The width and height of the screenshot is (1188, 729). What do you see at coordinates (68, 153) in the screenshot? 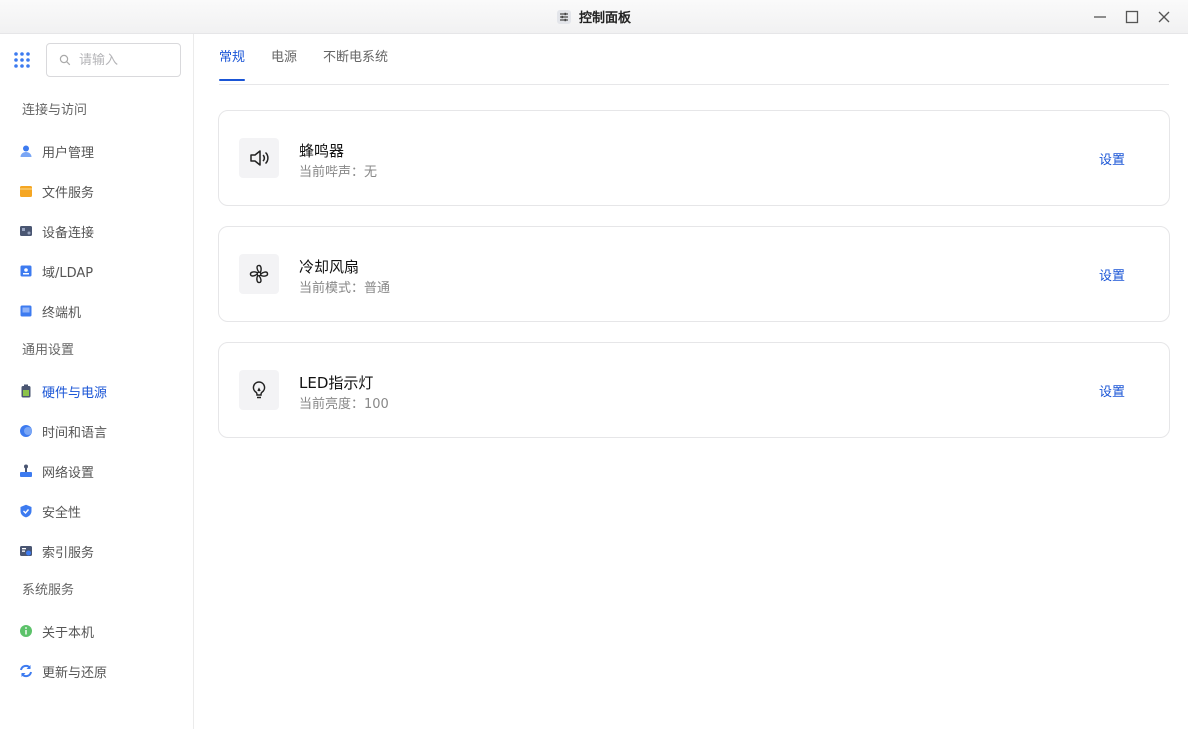
I see `sidebar-item-label: 用户管理` at bounding box center [68, 153].